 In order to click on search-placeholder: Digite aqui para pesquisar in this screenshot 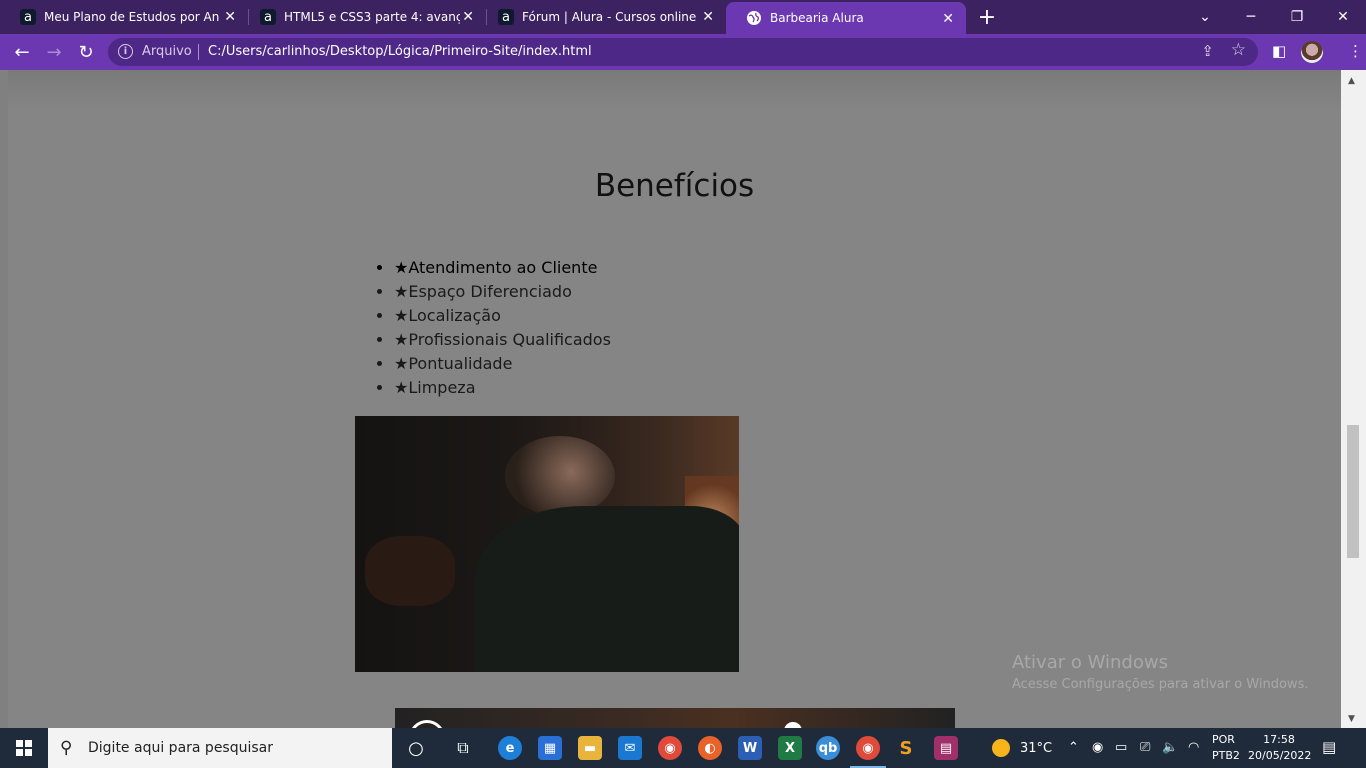, I will do `click(181, 748)`.